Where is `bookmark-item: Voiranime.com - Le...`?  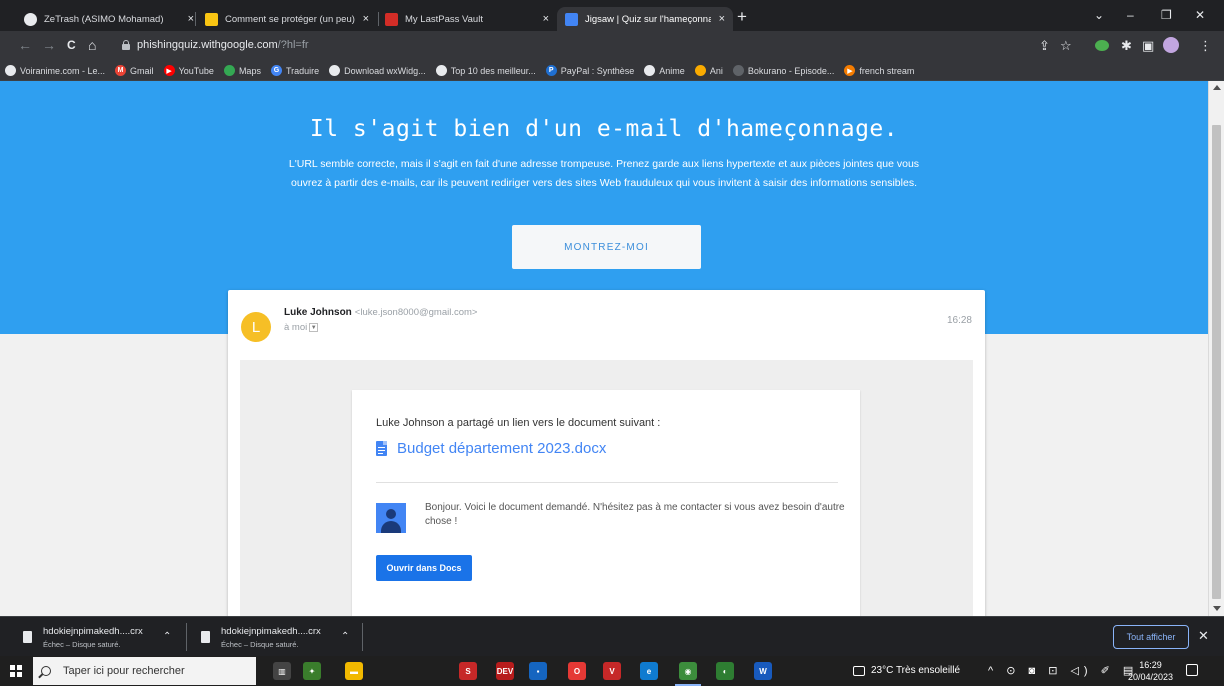
bookmark-item: Voiranime.com - Le... is located at coordinates (55, 70).